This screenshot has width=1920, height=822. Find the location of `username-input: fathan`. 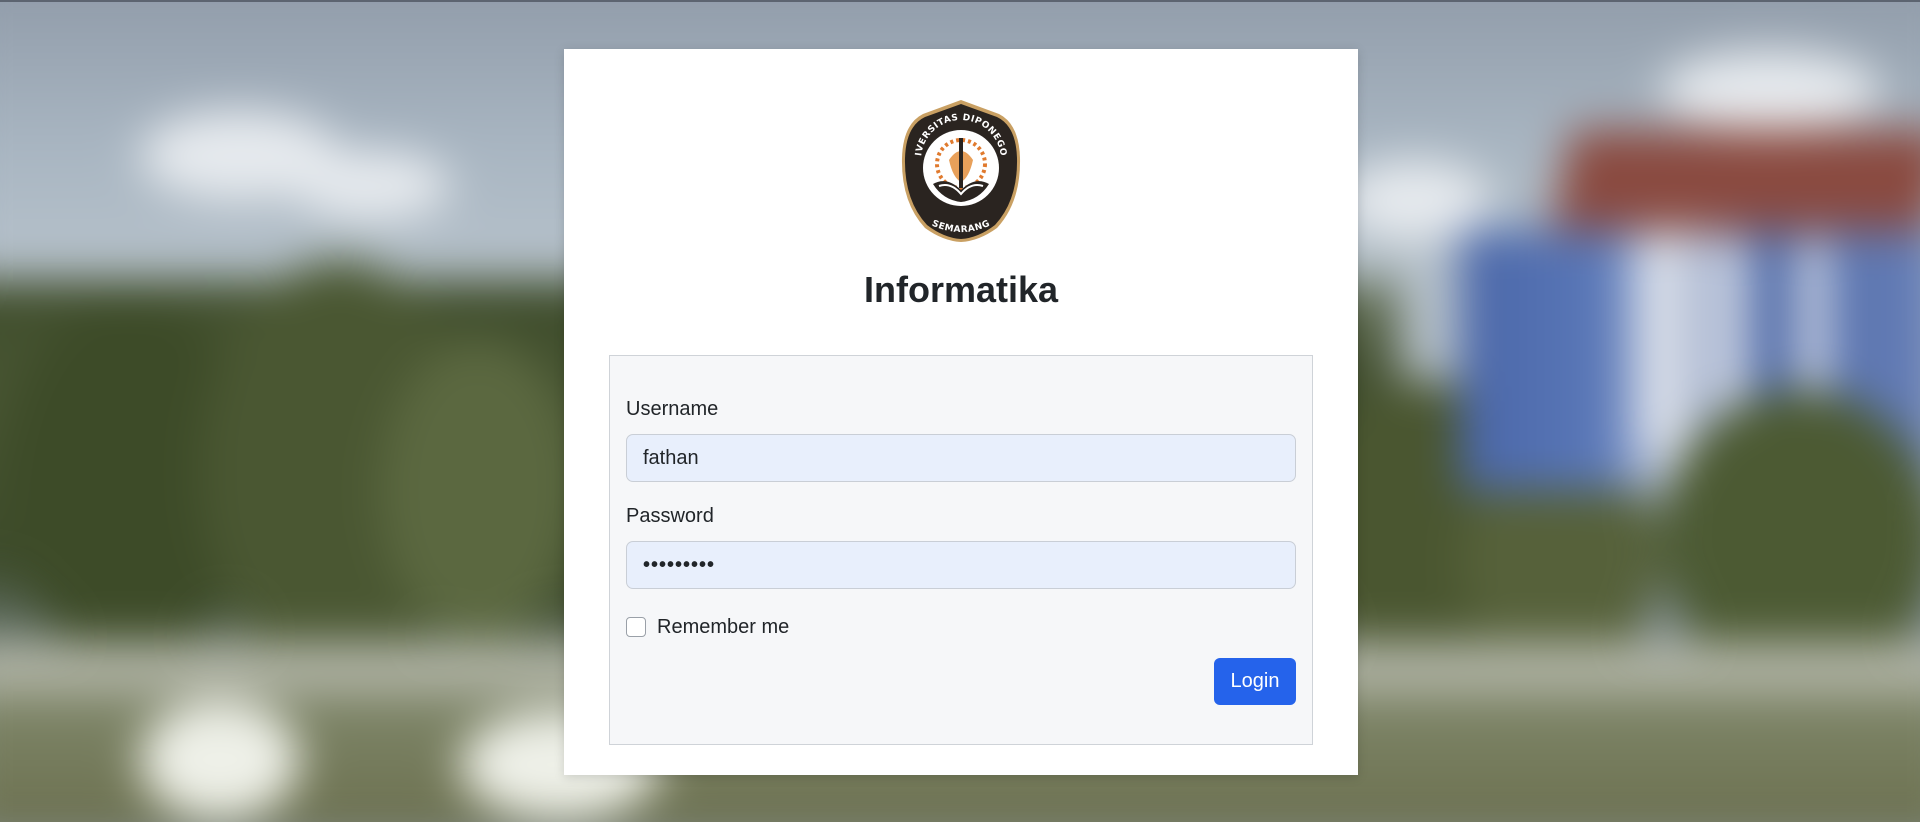

username-input: fathan is located at coordinates (961, 458).